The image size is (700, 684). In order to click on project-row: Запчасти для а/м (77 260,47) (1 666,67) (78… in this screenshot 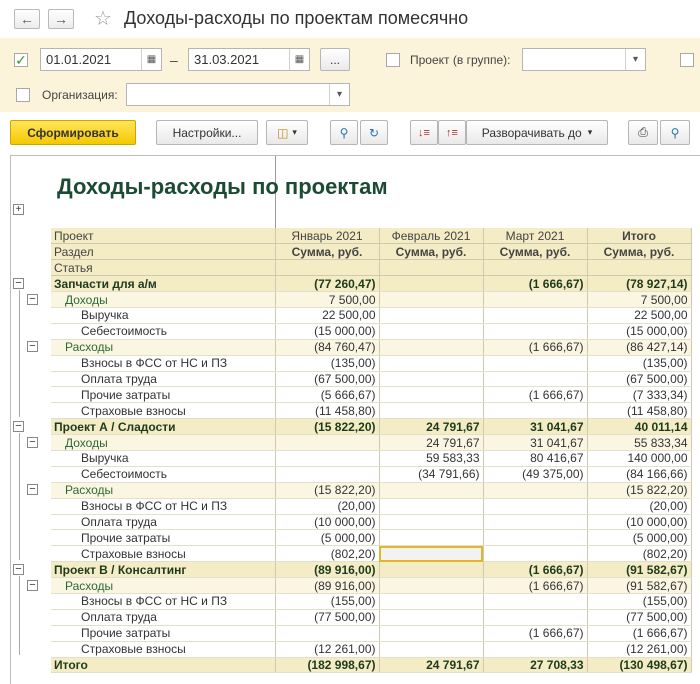, I will do `click(371, 284)`.